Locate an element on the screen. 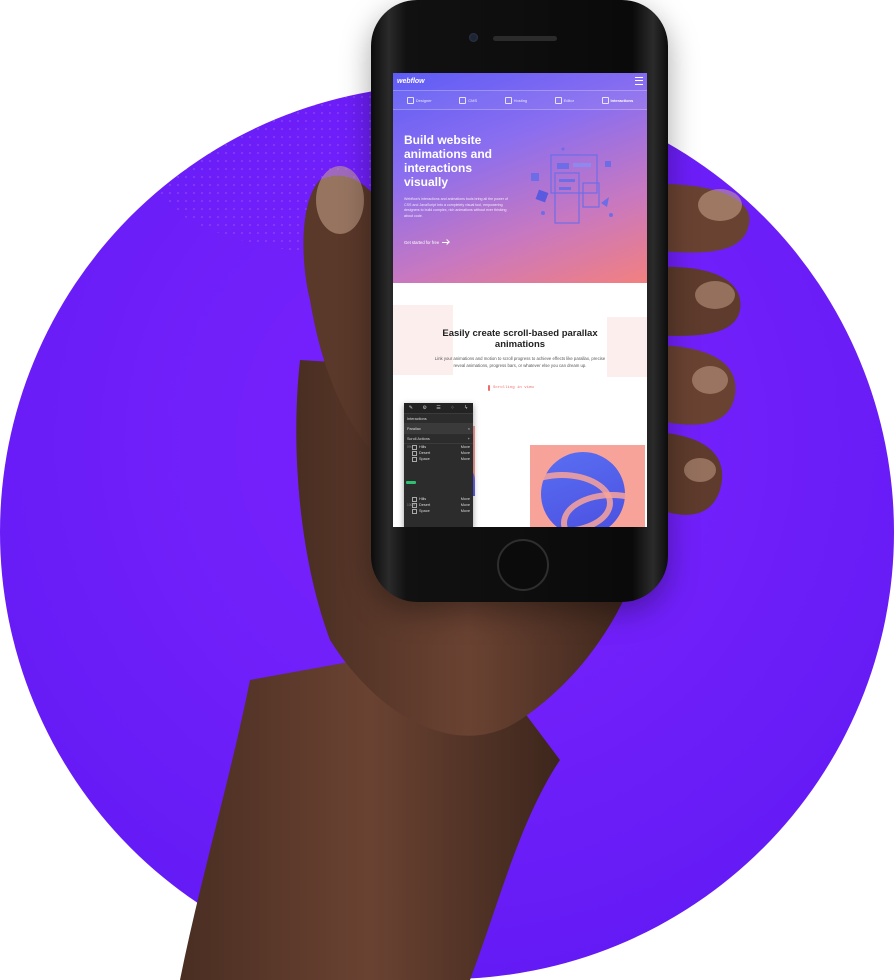 The width and height of the screenshot is (894, 980). scroll-actions-group: Scroll Actions + is located at coordinates (438, 439).